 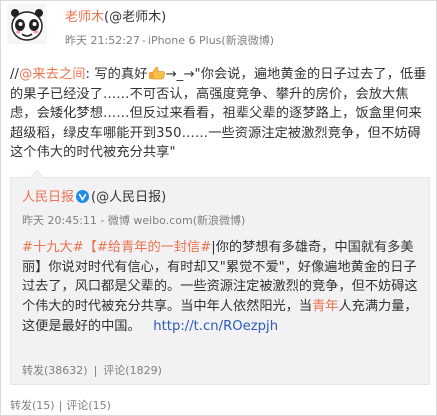 I want to click on hashtag-shijiuda: #十九大#, so click(x=53, y=247).